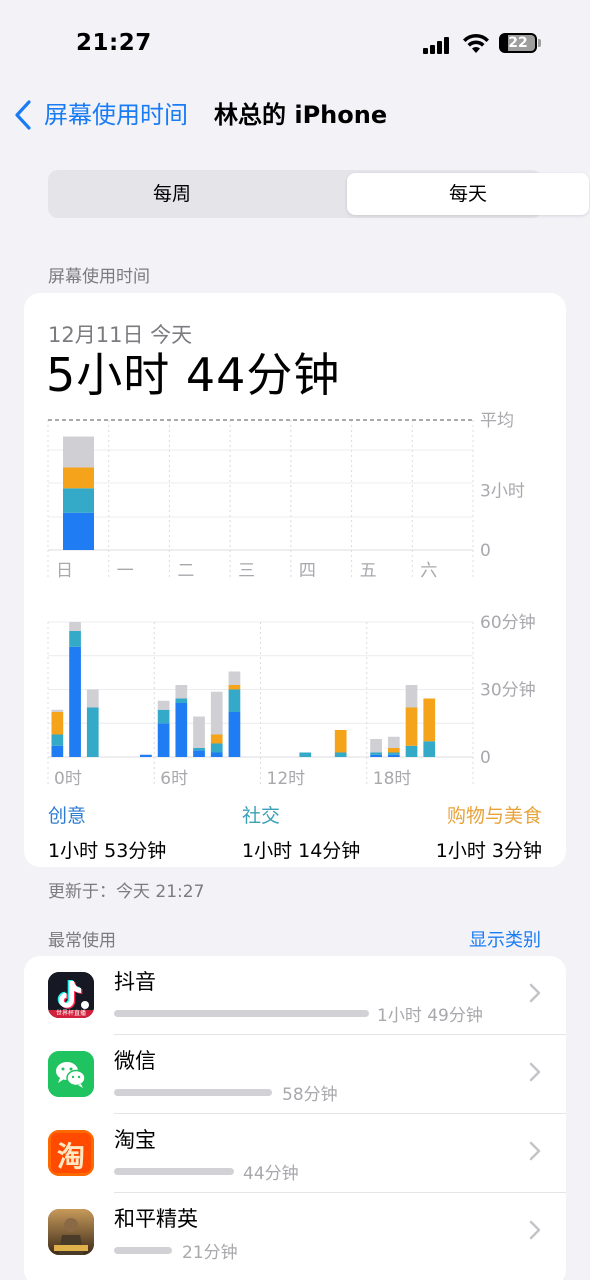 The image size is (590, 1280). What do you see at coordinates (301, 832) in the screenshot?
I see `category-social: 社交 1小时 14分钟` at bounding box center [301, 832].